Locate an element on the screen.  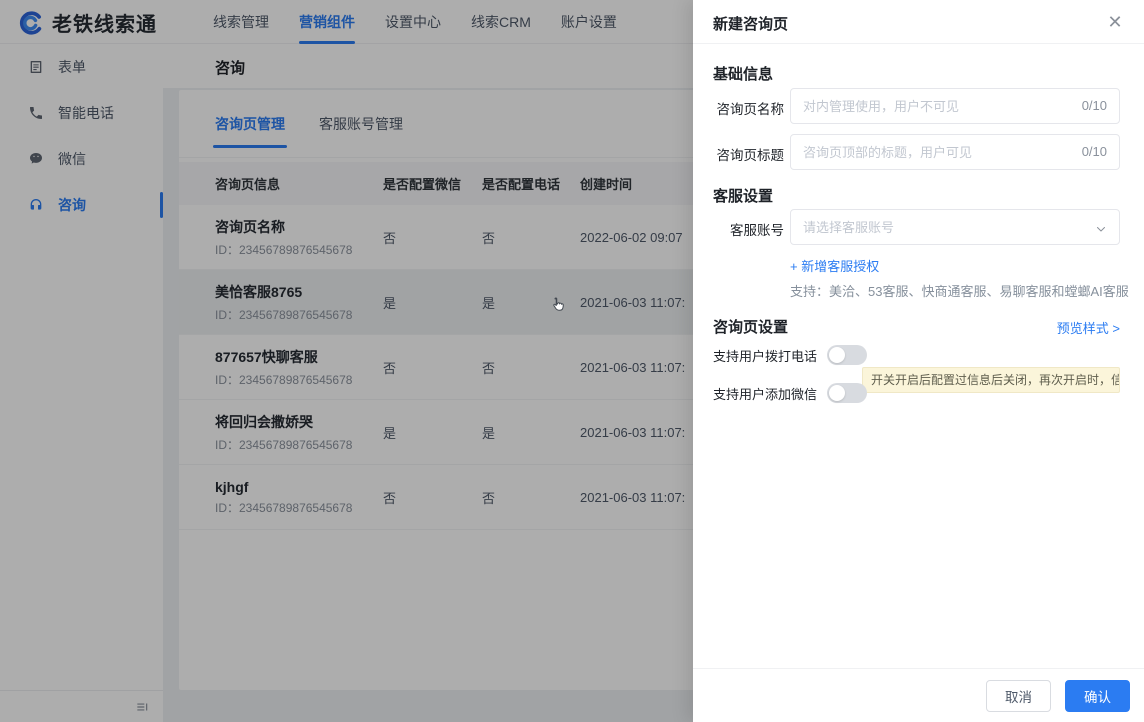
page-title-input-wrap: 0/10 is located at coordinates (955, 152).